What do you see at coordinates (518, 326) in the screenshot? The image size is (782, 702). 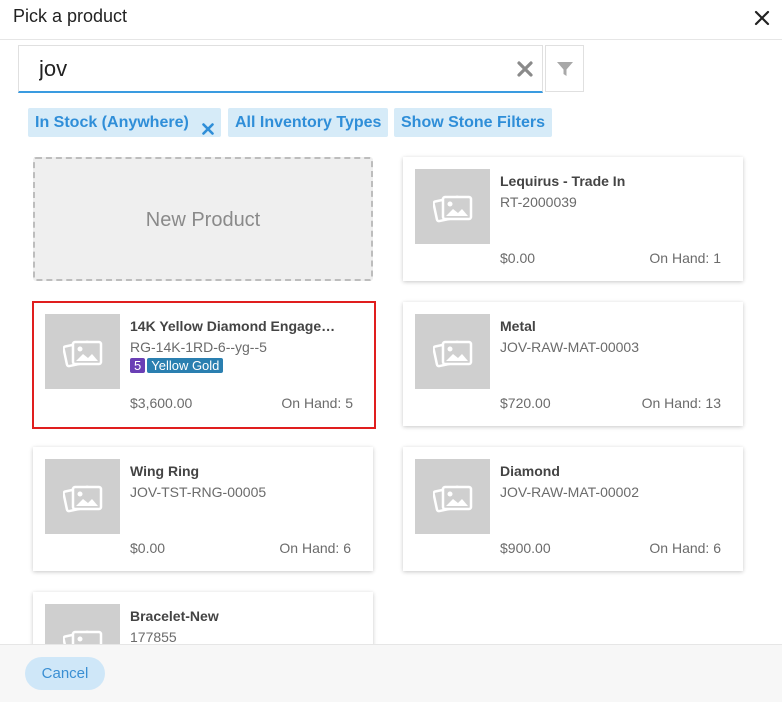 I see `product-name: Metal` at bounding box center [518, 326].